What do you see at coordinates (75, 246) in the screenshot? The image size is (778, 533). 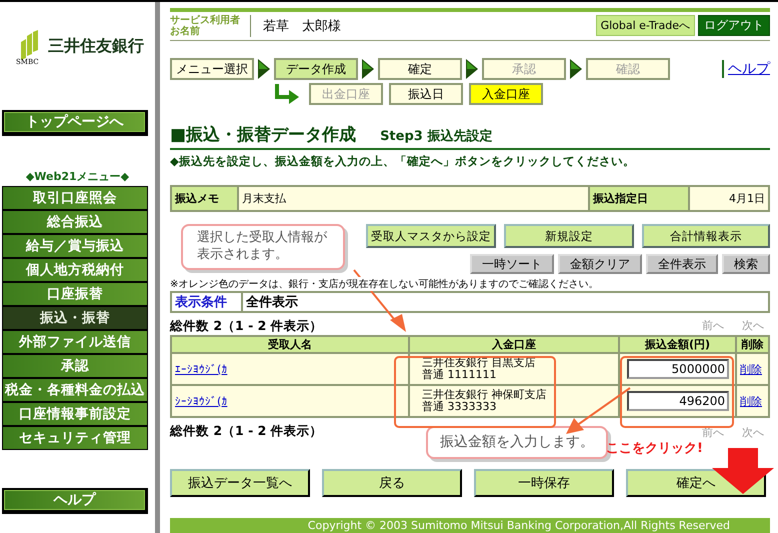 I see `menu-item: 給与／賞与振込` at bounding box center [75, 246].